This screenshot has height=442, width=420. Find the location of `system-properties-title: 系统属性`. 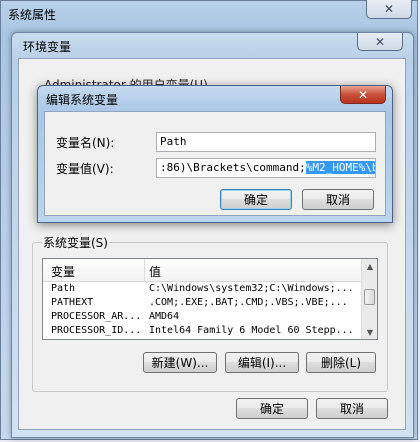

system-properties-title: 系统属性 is located at coordinates (32, 15).